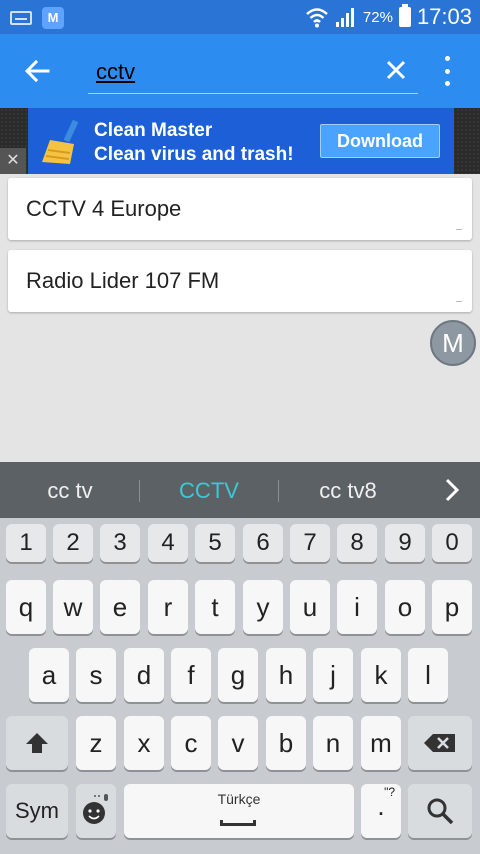 The image size is (480, 854). What do you see at coordinates (96, 743) in the screenshot?
I see `key-z: z` at bounding box center [96, 743].